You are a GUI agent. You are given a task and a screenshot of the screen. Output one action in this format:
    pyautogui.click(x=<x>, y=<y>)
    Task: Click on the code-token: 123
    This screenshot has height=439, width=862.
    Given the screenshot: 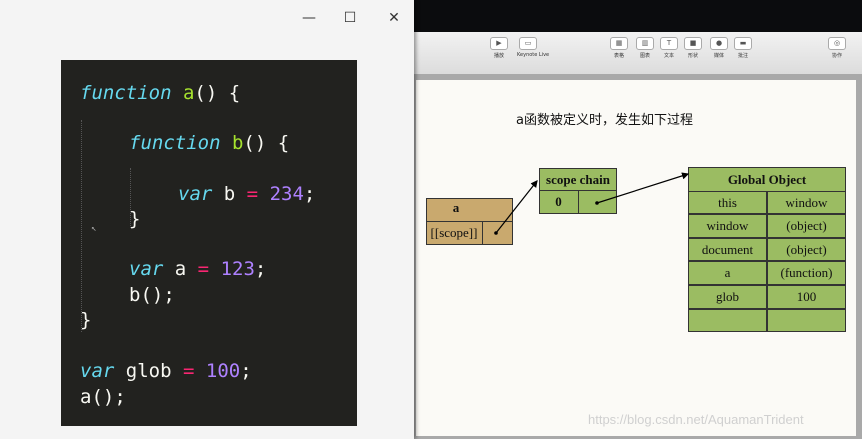 What is the action you would take?
    pyautogui.click(x=237, y=269)
    